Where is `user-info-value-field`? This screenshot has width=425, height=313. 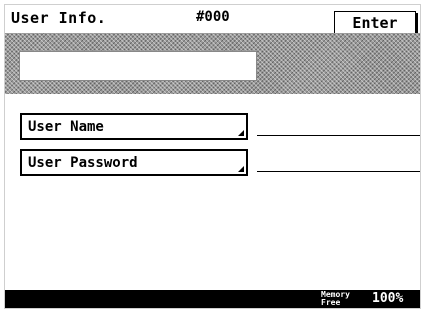
user-info-value-field is located at coordinates (138, 66).